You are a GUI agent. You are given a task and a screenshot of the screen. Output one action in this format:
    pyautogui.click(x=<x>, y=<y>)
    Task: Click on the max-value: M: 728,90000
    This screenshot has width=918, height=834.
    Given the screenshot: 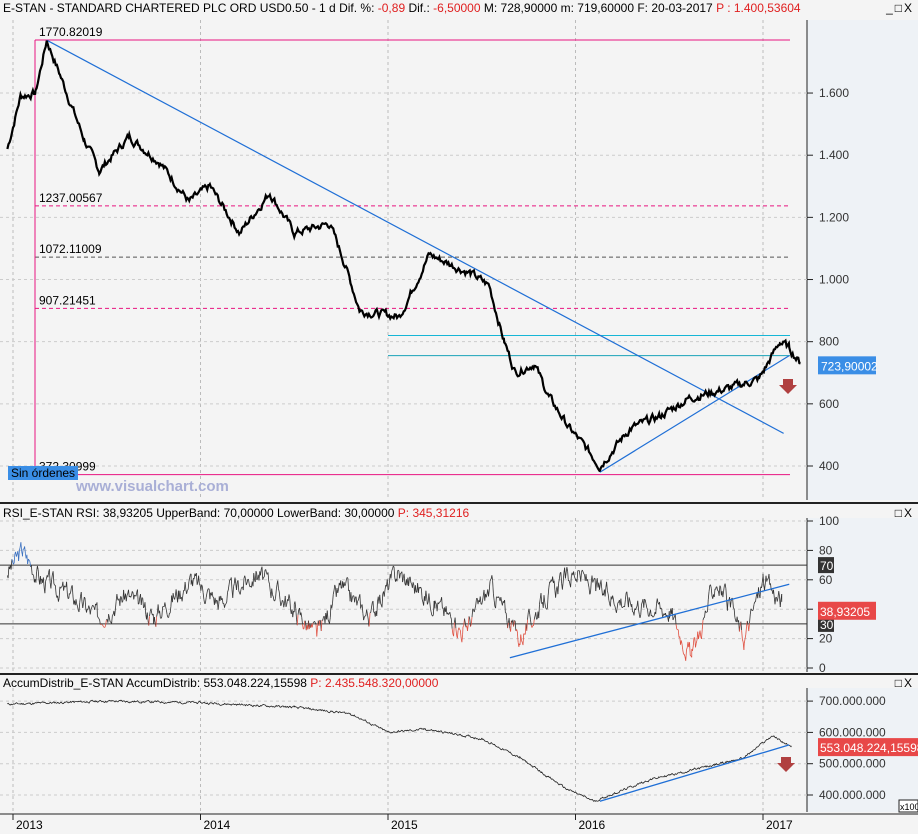 What is the action you would take?
    pyautogui.click(x=520, y=8)
    